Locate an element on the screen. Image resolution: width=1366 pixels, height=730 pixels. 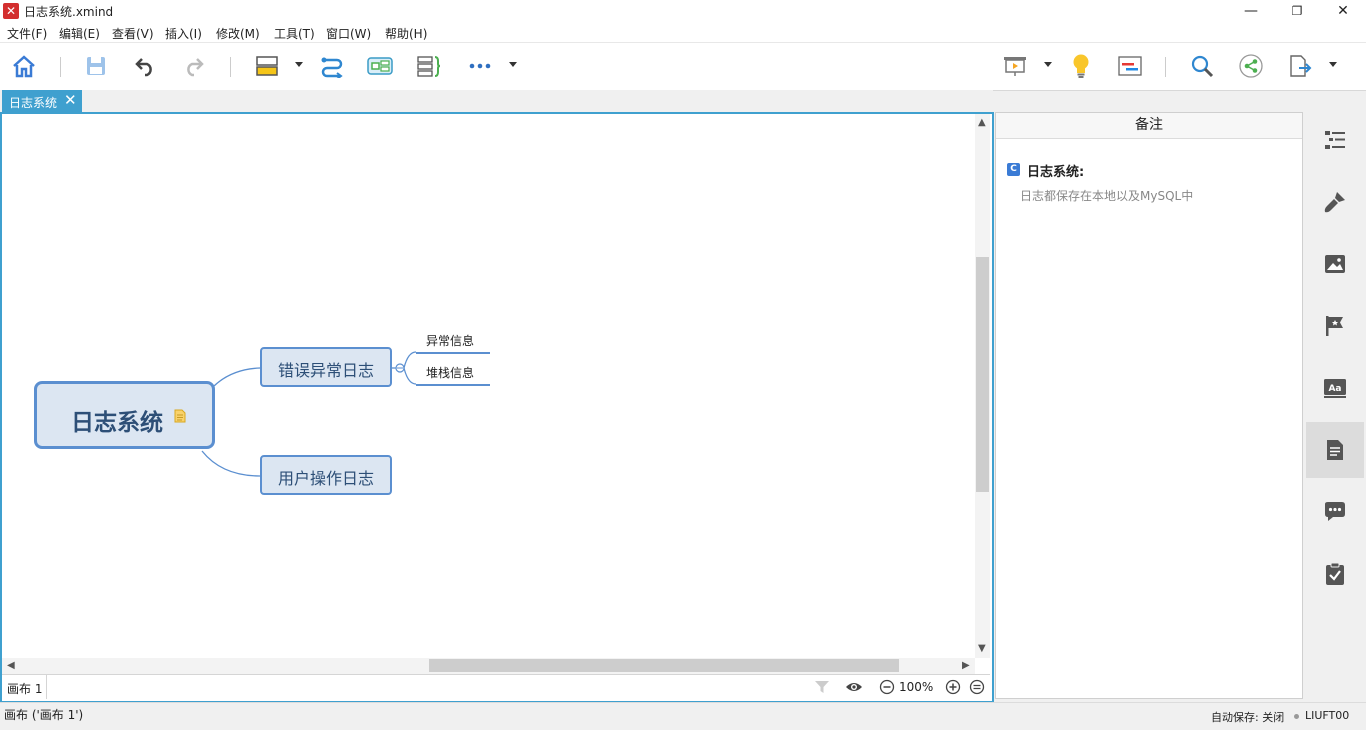
summary-icon is located at coordinates (429, 66).